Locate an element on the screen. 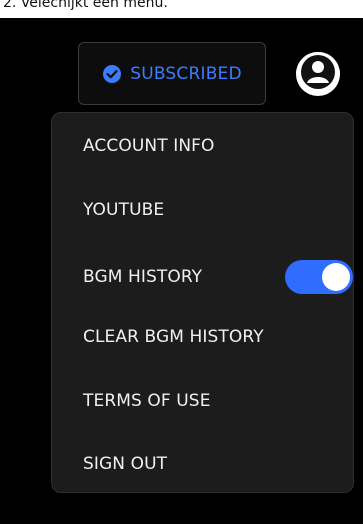 Image resolution: width=363 pixels, height=524 pixels. menu-item-account-info: ACCOUNT INFO is located at coordinates (208, 146).